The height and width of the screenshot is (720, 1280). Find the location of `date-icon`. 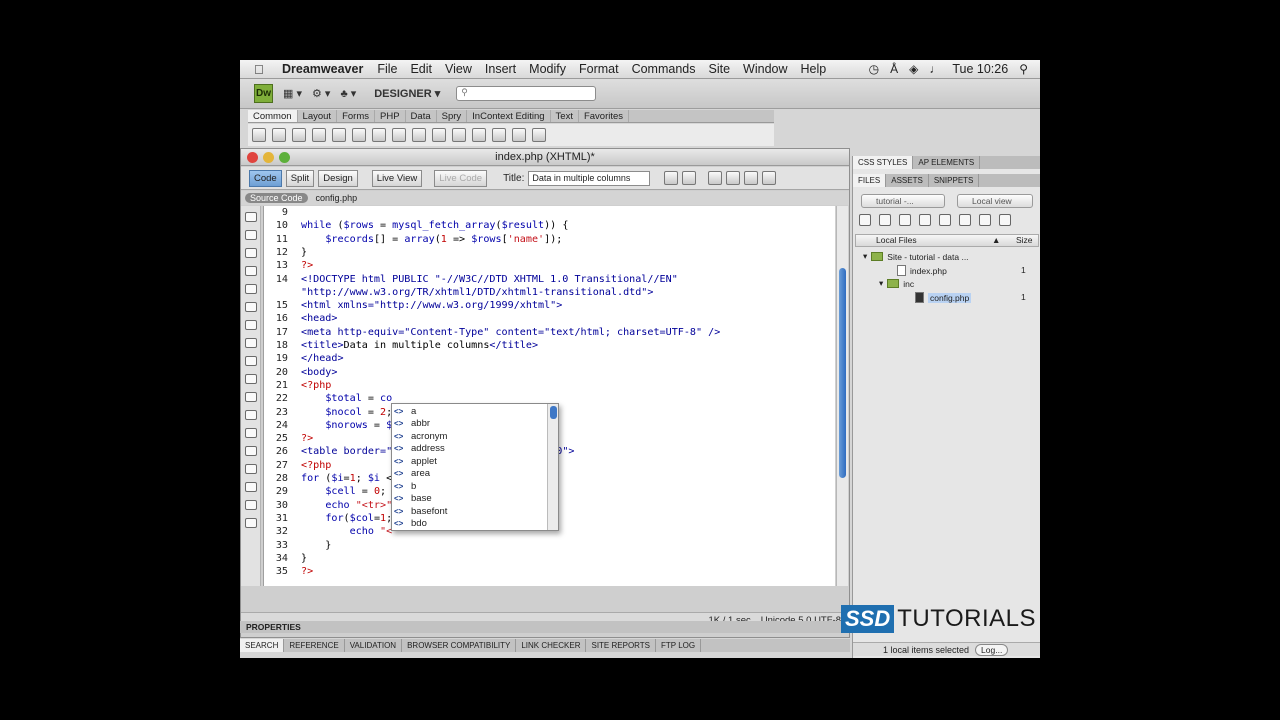

date-icon is located at coordinates (419, 135).